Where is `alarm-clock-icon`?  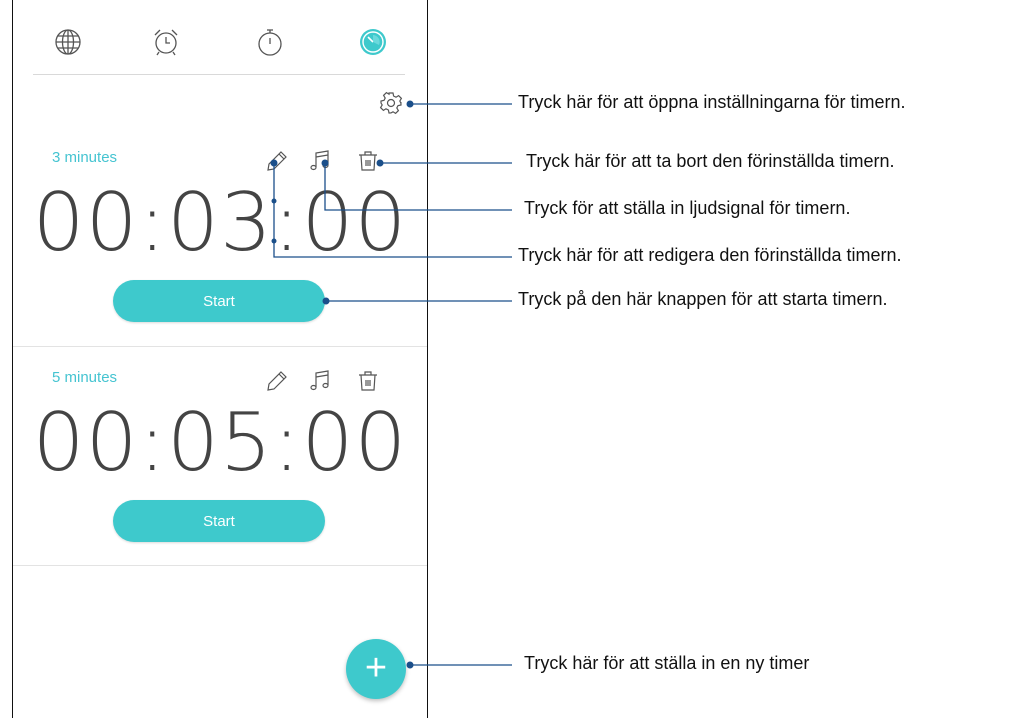 alarm-clock-icon is located at coordinates (166, 42).